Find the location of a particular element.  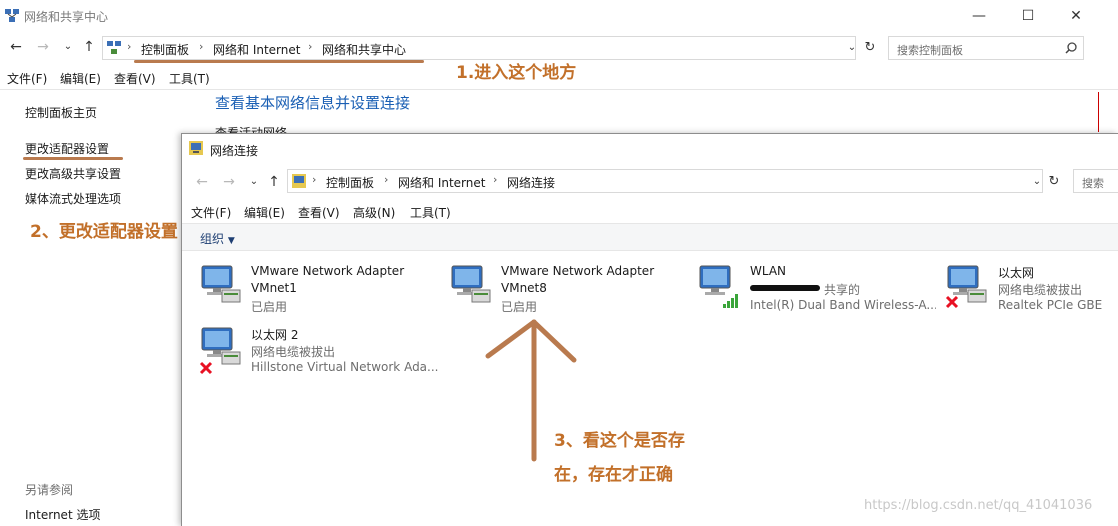

page-title: 查看基本网络信息并设置连接 is located at coordinates (313, 103).